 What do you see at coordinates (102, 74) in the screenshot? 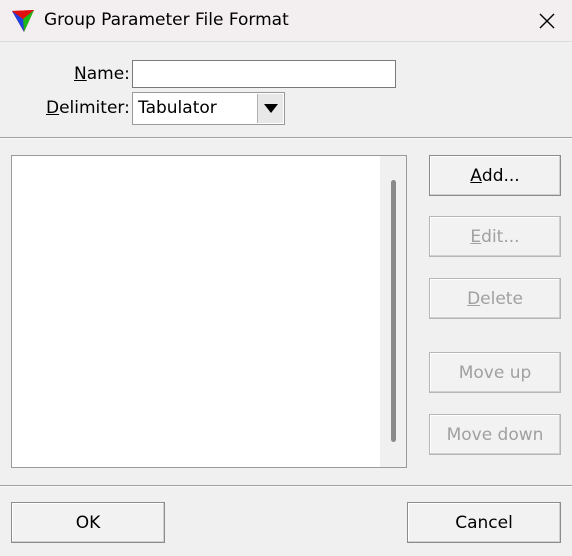
I see `name-label: Name:` at bounding box center [102, 74].